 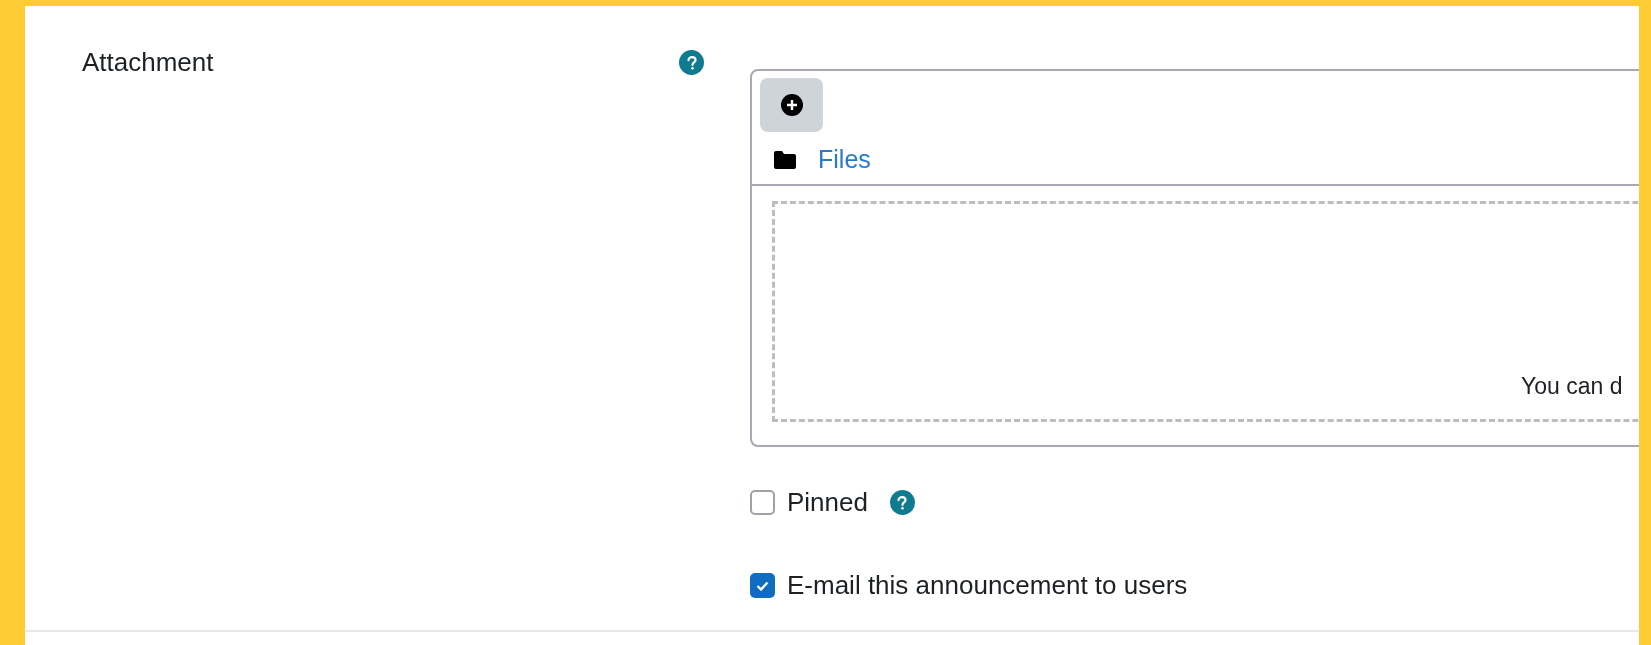 What do you see at coordinates (148, 62) in the screenshot?
I see `field-label: Attachment` at bounding box center [148, 62].